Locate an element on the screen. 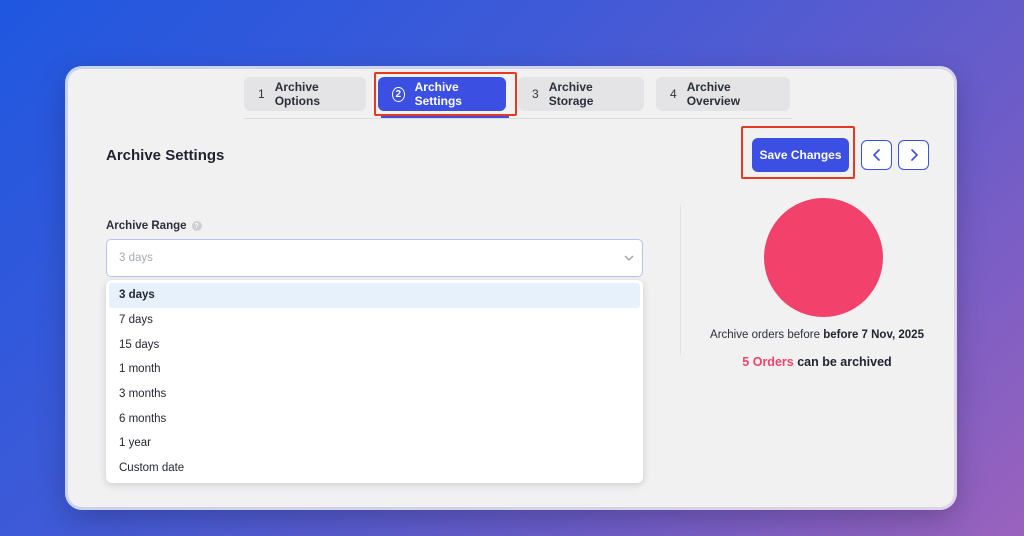 This screenshot has width=1024, height=536. chevron-left-icon is located at coordinates (876, 155).